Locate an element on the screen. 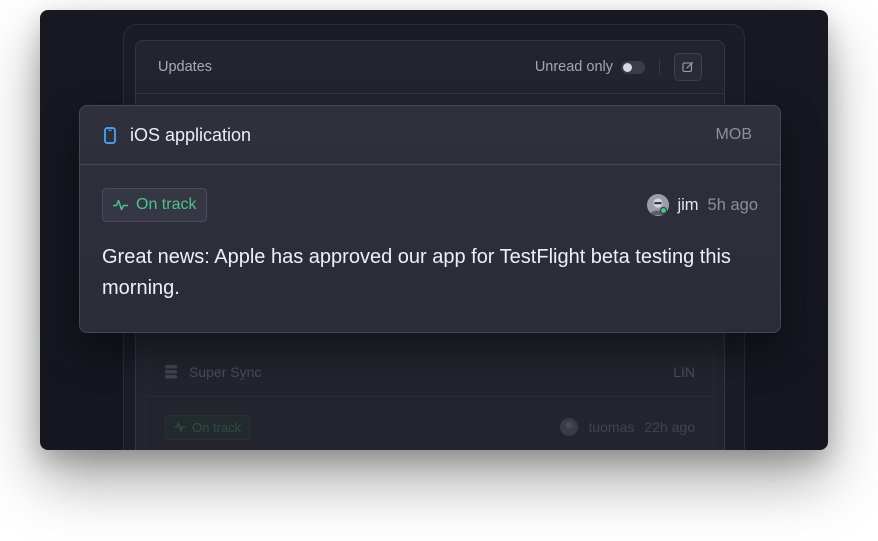  new-update-button is located at coordinates (688, 67).